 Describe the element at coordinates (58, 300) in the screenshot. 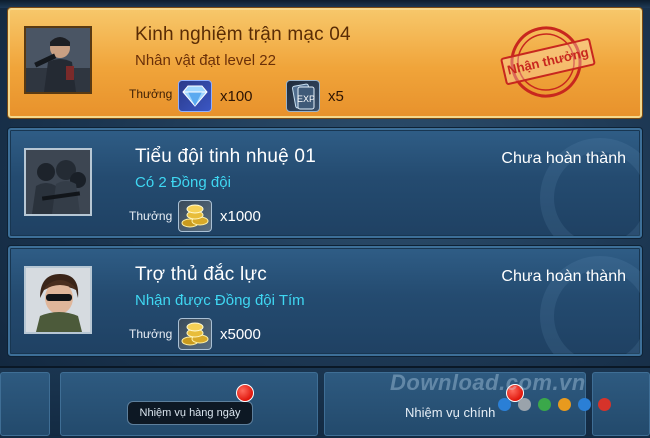

I see `companion-avatar` at that location.